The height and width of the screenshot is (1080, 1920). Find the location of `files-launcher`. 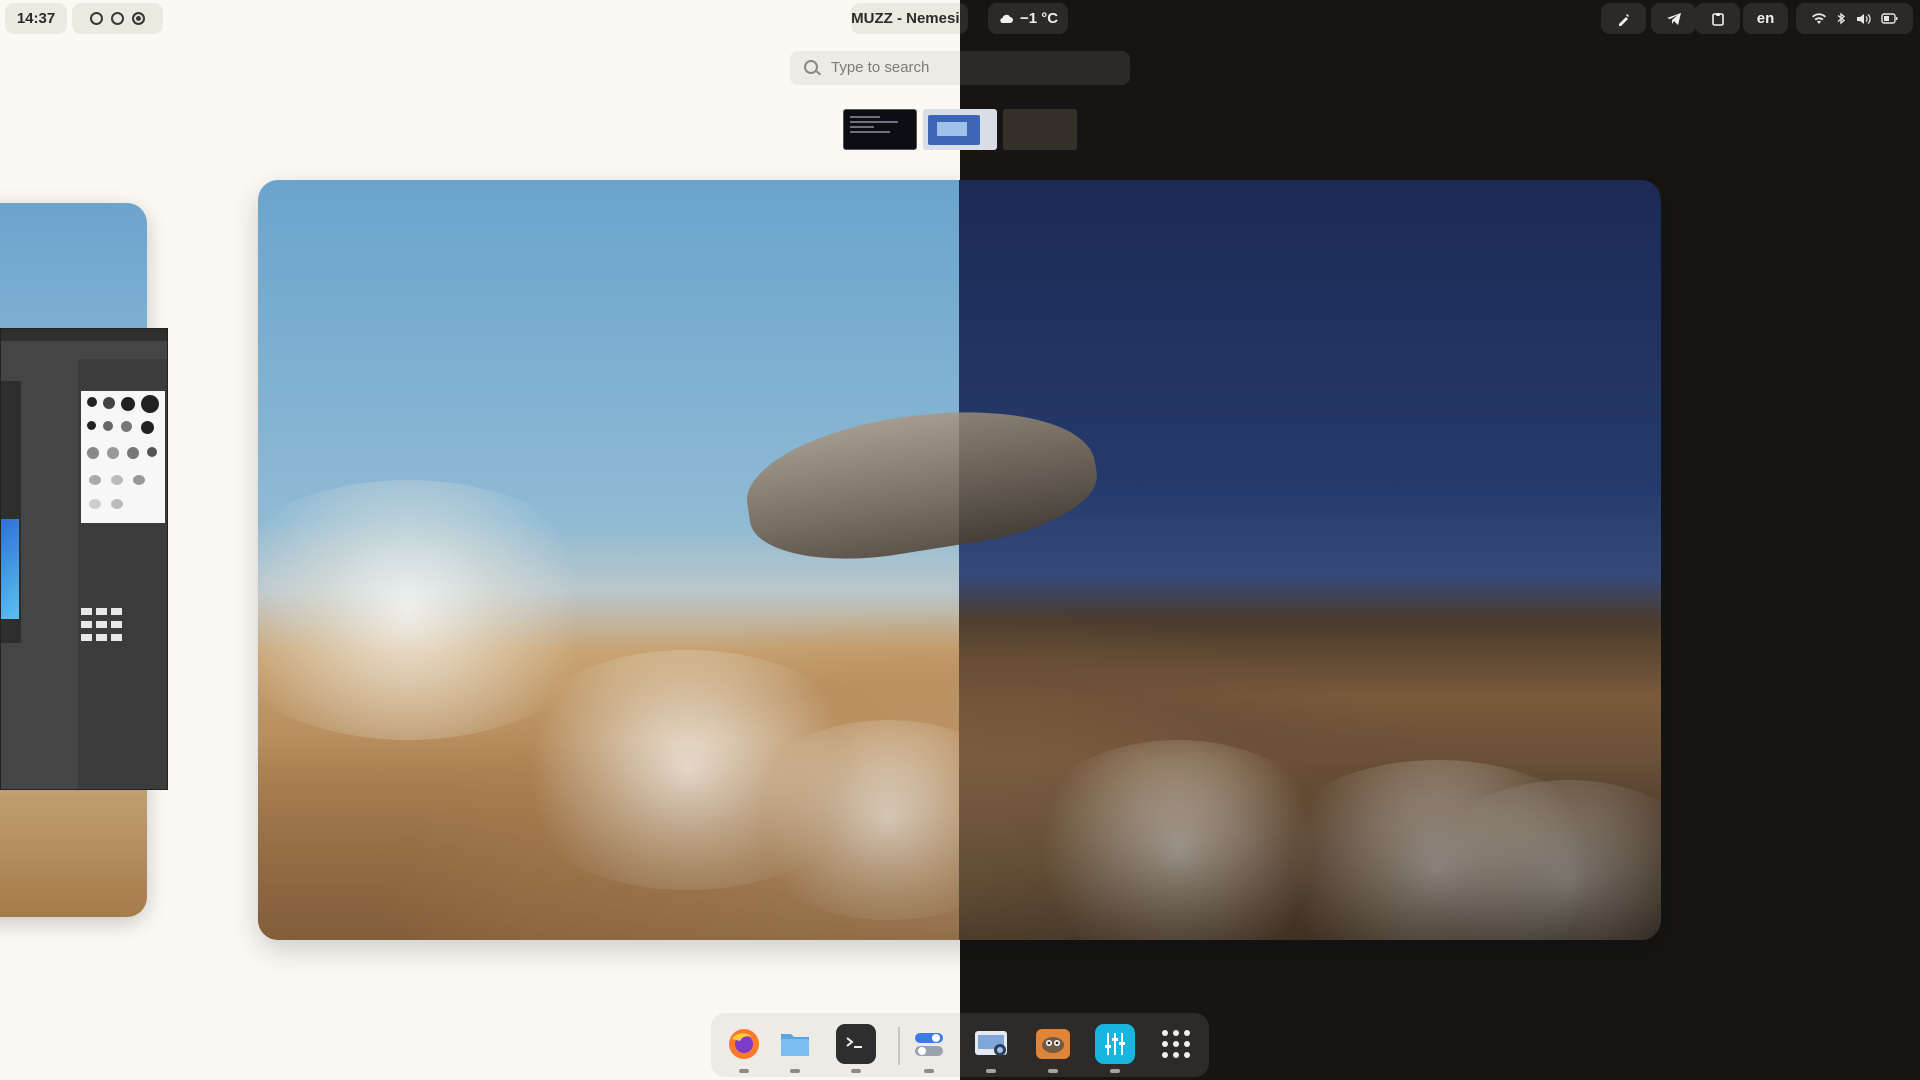

files-launcher is located at coordinates (795, 1044).